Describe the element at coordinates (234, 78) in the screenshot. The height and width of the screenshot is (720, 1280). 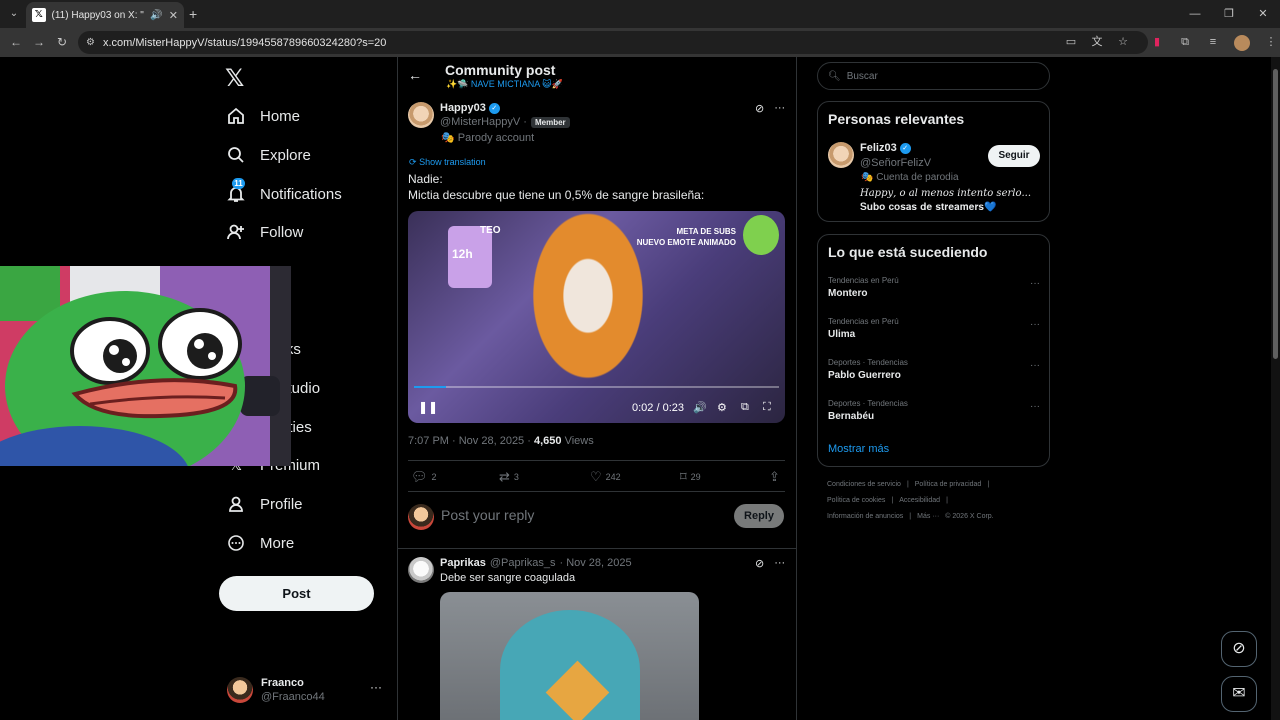
I see `x-logo-icon: 𝕏` at that location.